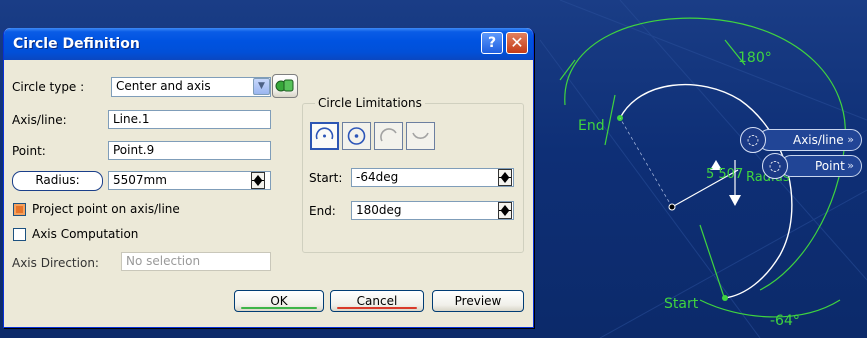 This screenshot has width=867, height=338. Describe the element at coordinates (370, 103) in the screenshot. I see `circle-limitations-title: Circle Limitations` at that location.